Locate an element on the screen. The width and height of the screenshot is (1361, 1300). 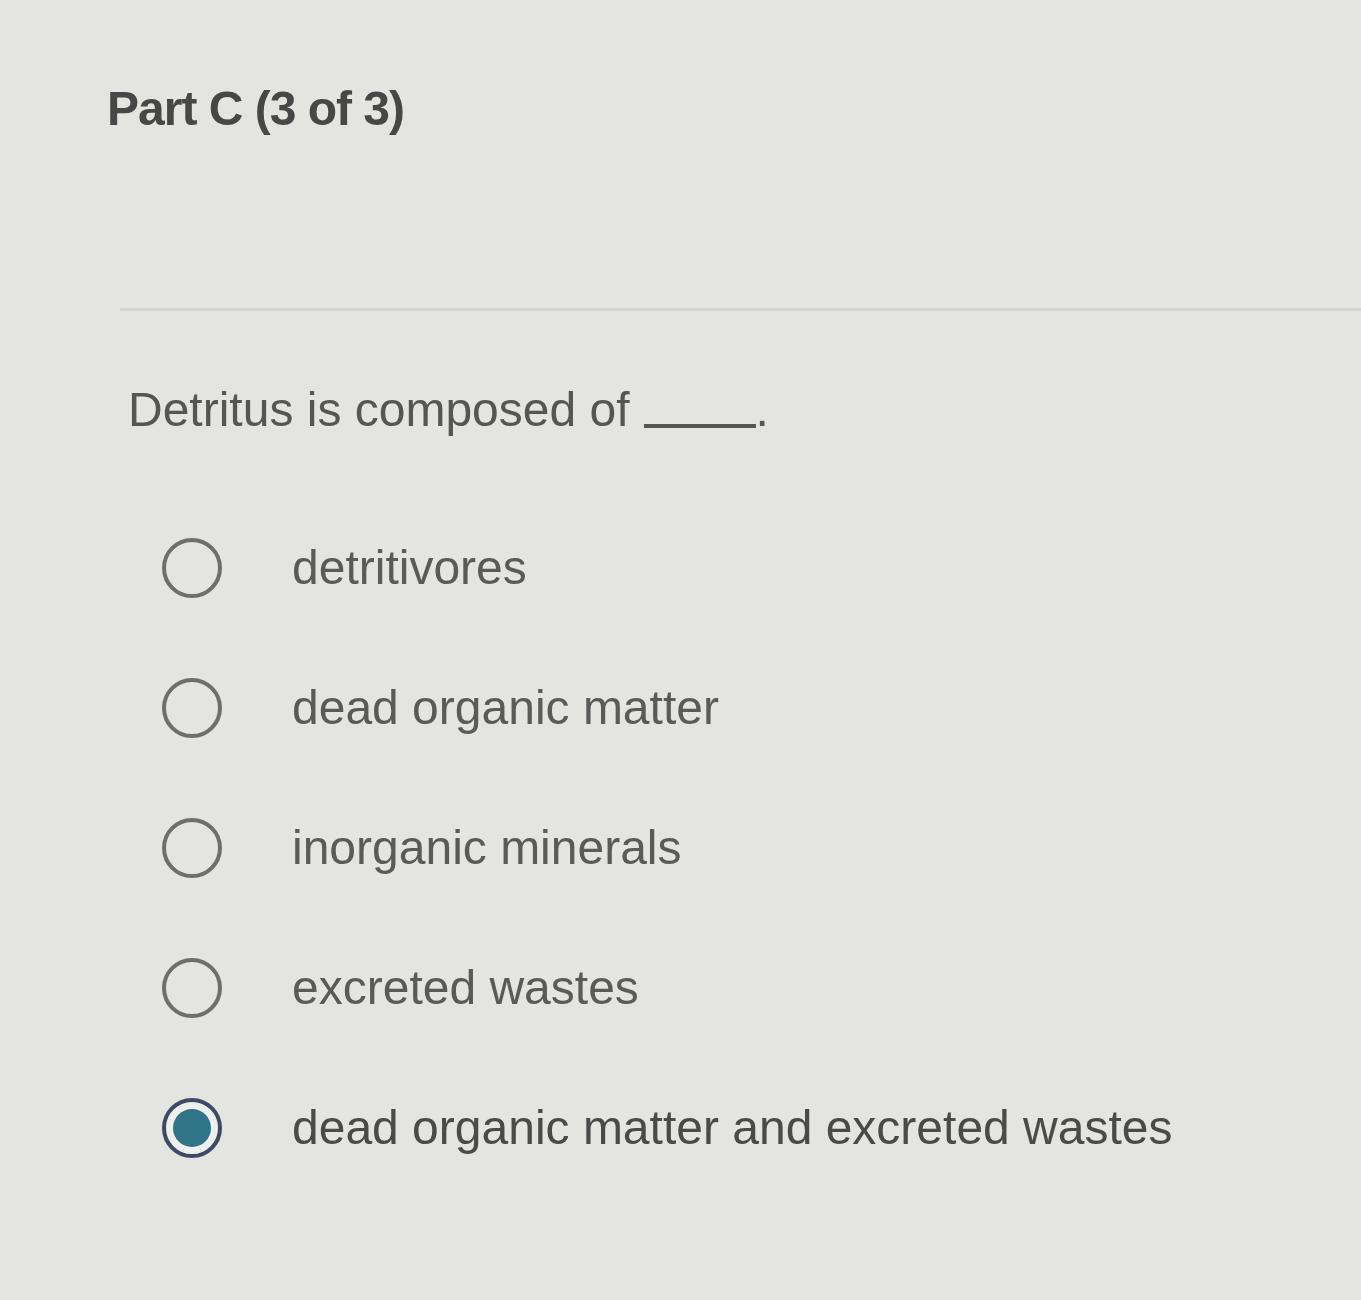
option-label: excreted wastes is located at coordinates (465, 988).